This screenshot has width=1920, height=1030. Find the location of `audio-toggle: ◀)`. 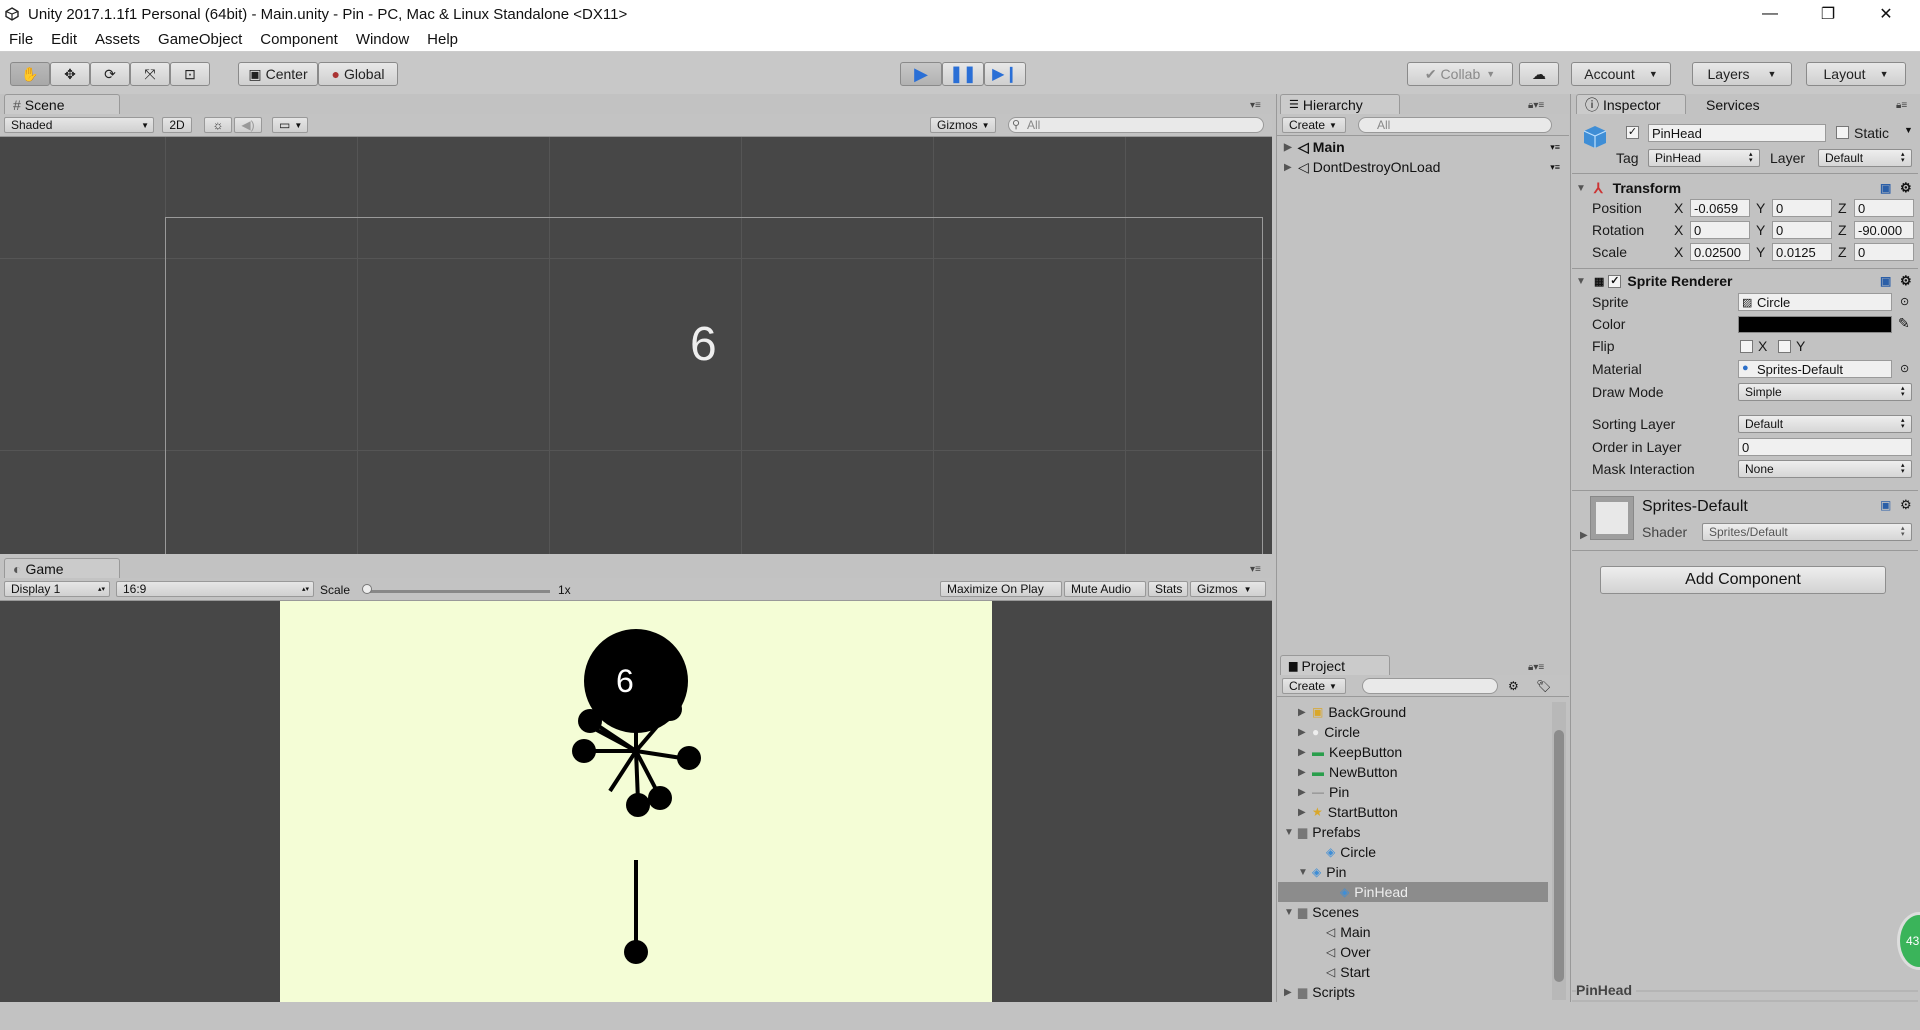

audio-toggle: ◀) is located at coordinates (248, 125).